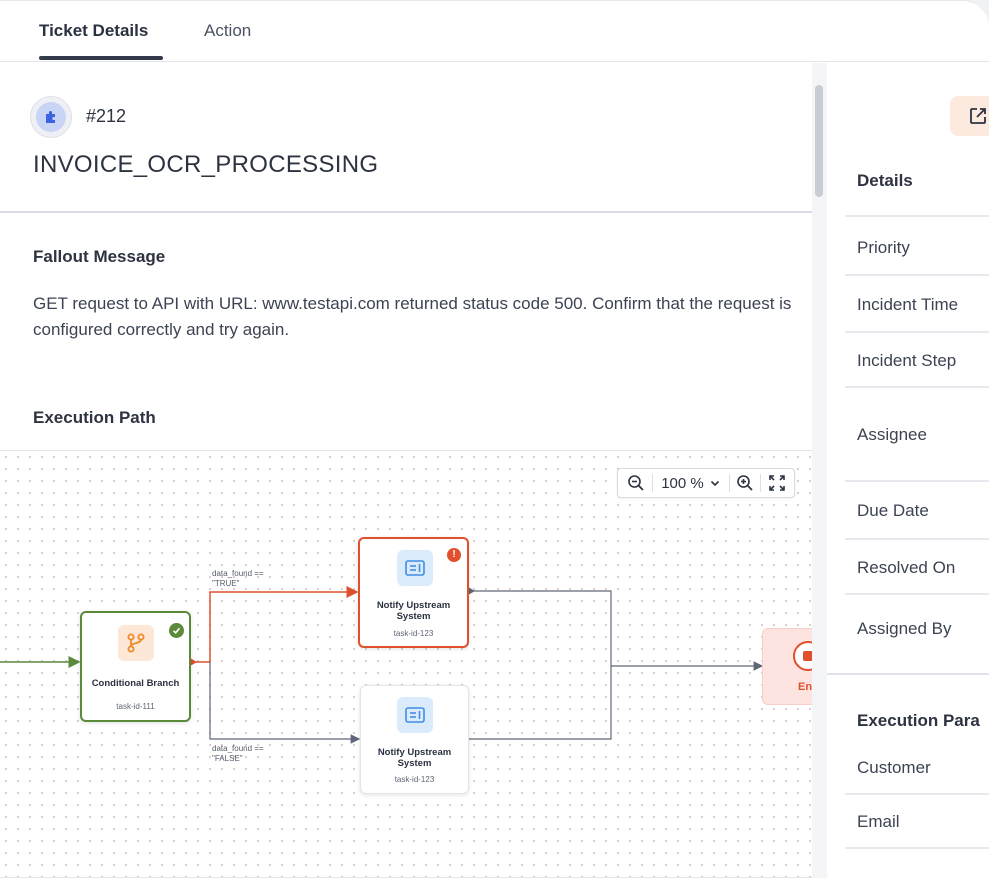 This screenshot has width=989, height=878. Describe the element at coordinates (94, 417) in the screenshot. I see `execution-path-heading: Execution Path` at that location.